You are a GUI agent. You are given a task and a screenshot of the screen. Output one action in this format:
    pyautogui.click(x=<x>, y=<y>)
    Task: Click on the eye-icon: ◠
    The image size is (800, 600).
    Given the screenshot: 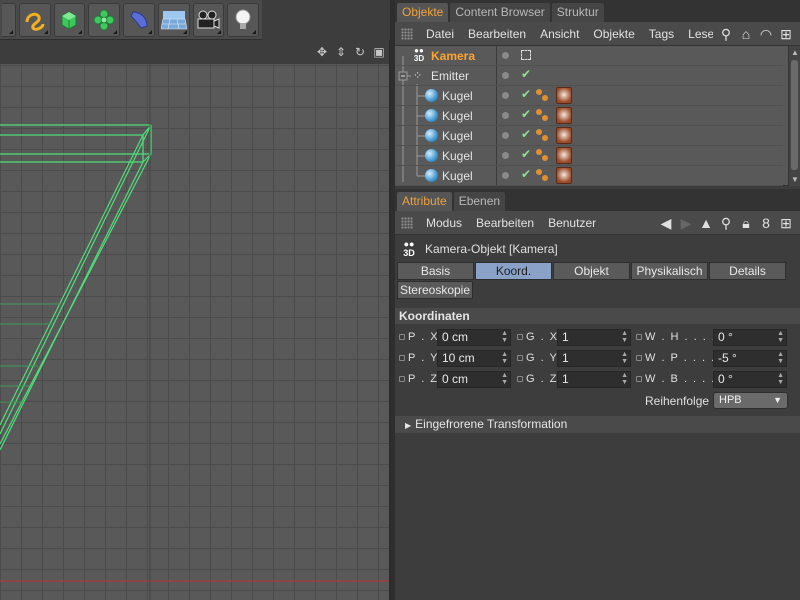 What is the action you would take?
    pyautogui.click(x=766, y=34)
    